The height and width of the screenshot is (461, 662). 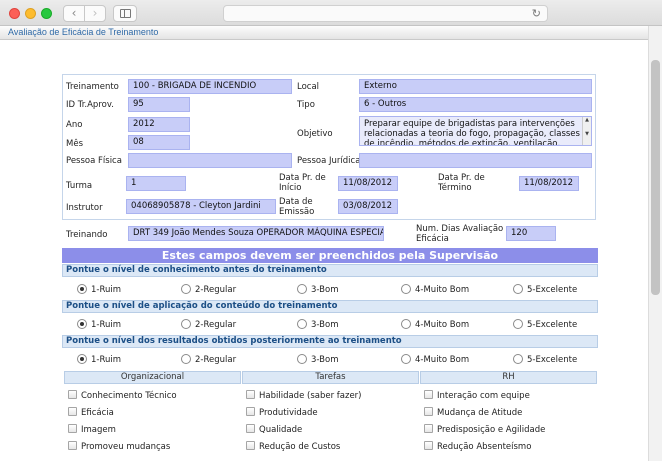 What do you see at coordinates (325, 360) in the screenshot?
I see `q3-option-3-label: 3-Bom` at bounding box center [325, 360].